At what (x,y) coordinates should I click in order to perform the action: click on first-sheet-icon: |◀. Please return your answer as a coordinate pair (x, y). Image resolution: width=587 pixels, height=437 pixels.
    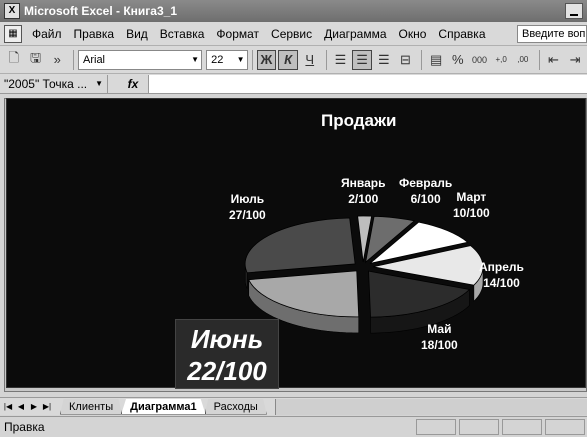
    Looking at the image, I should click on (8, 406).